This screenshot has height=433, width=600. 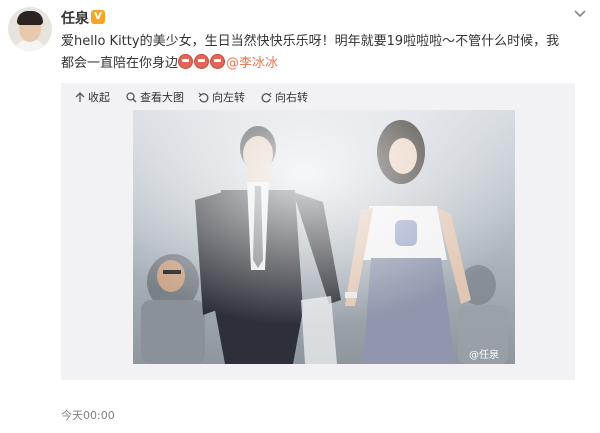 What do you see at coordinates (580, 14) in the screenshot?
I see `chevron-down-icon` at bounding box center [580, 14].